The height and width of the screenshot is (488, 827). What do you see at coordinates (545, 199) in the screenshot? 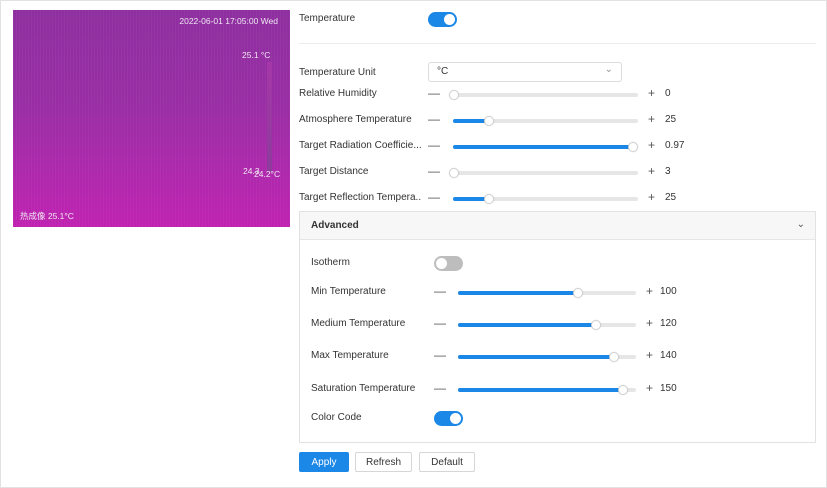
I see `target-reflection-temperature-slider` at bounding box center [545, 199].